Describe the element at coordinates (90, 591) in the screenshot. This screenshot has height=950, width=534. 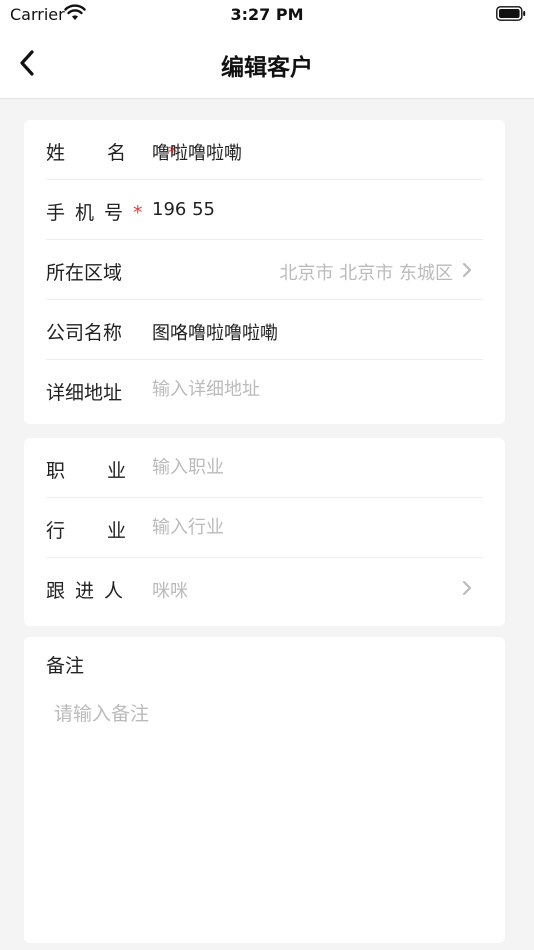
I see `follower-label: 跟进人` at that location.